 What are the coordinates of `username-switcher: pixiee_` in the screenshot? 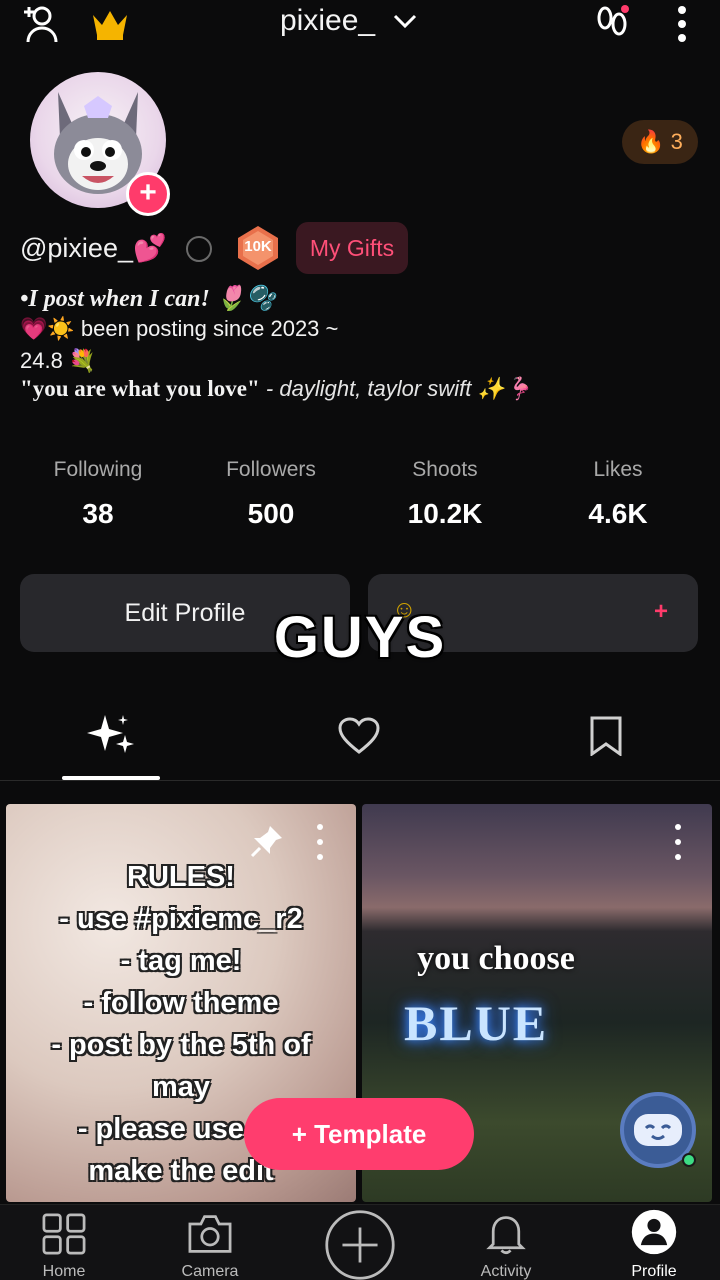 It's located at (348, 21).